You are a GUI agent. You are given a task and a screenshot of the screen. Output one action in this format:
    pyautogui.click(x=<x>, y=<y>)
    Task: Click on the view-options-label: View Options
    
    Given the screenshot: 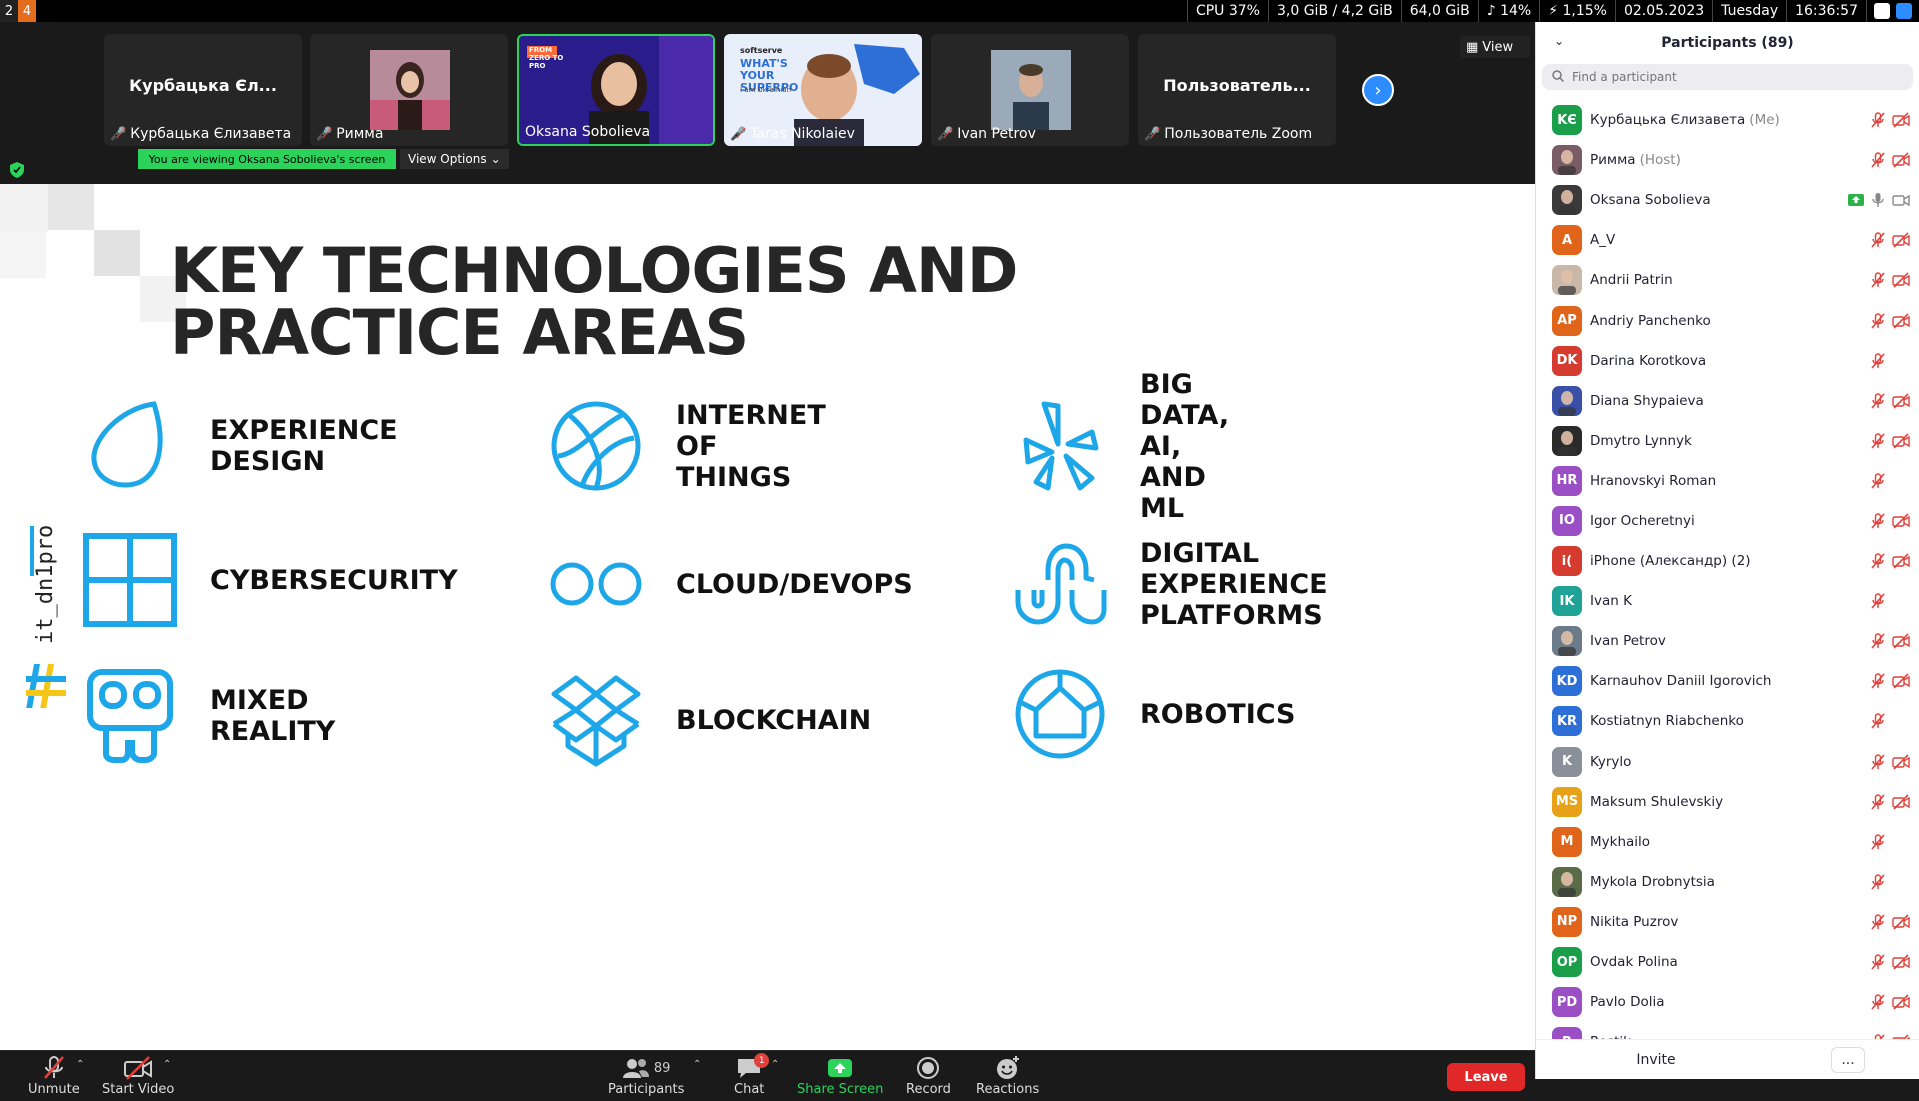 What is the action you would take?
    pyautogui.click(x=447, y=159)
    